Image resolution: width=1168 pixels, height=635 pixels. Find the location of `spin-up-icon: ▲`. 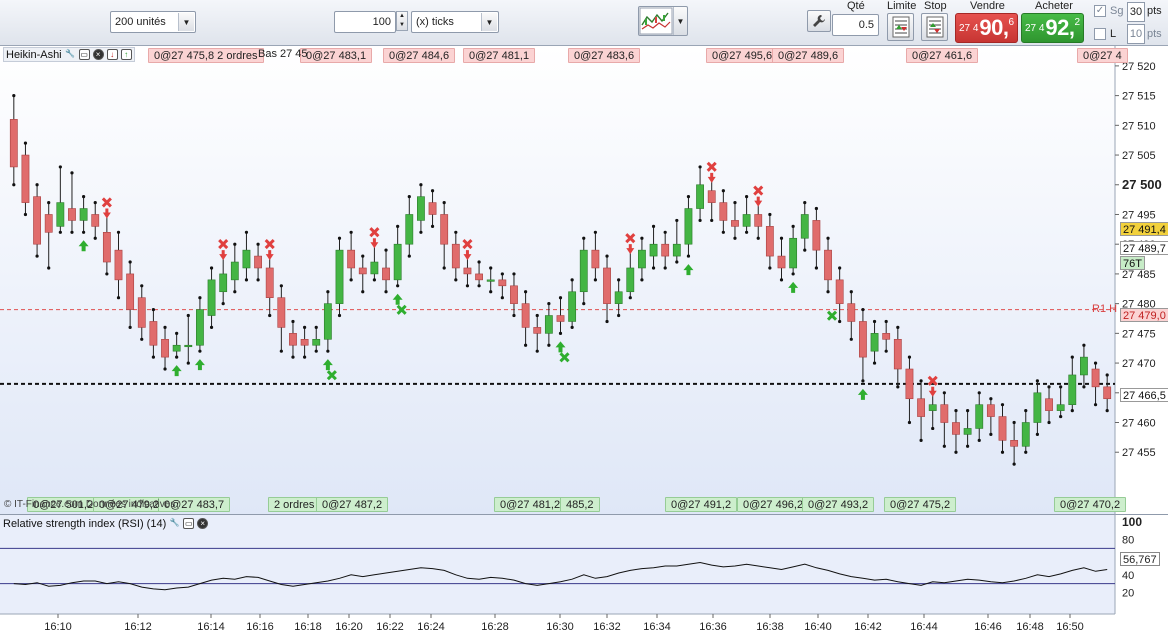

spin-up-icon: ▲ is located at coordinates (402, 16).